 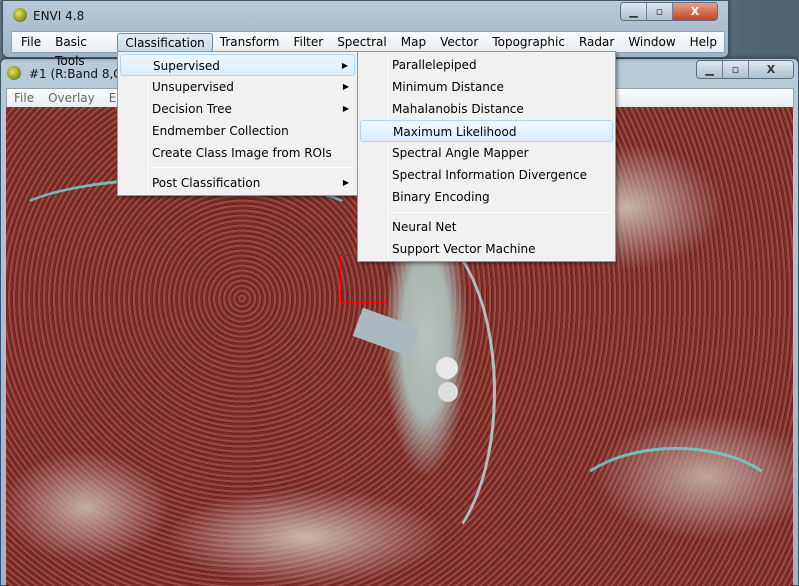 I want to click on menu-window: Window, so click(x=651, y=42).